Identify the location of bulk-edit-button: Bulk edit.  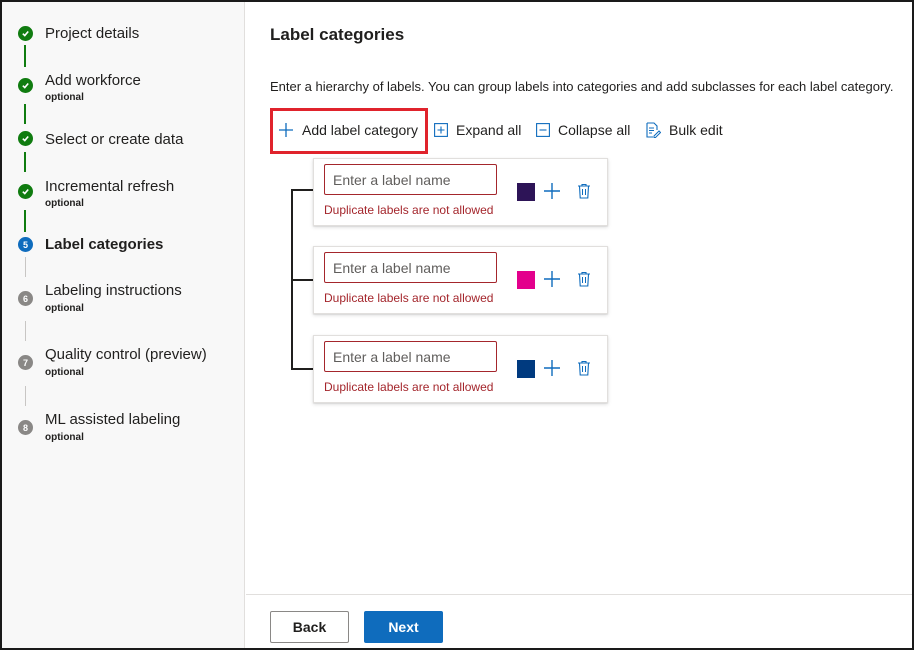
(684, 130).